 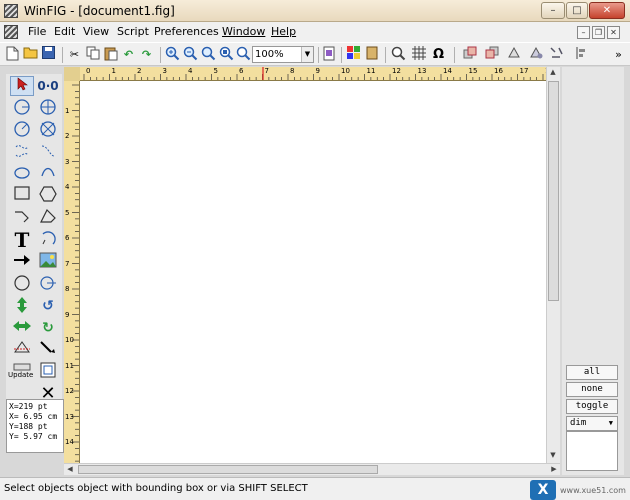 I want to click on scroll-right-icon: ▶, so click(x=554, y=469).